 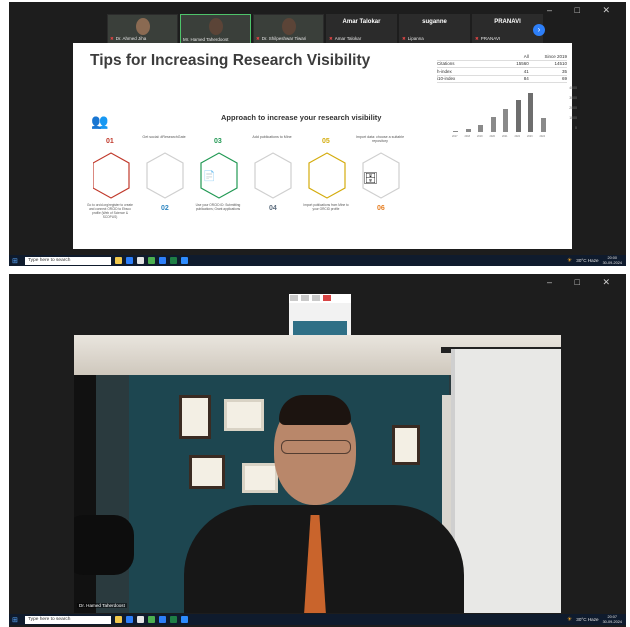 What do you see at coordinates (348, 38) in the screenshot?
I see `participant-name: Amar Talokar` at bounding box center [348, 38].